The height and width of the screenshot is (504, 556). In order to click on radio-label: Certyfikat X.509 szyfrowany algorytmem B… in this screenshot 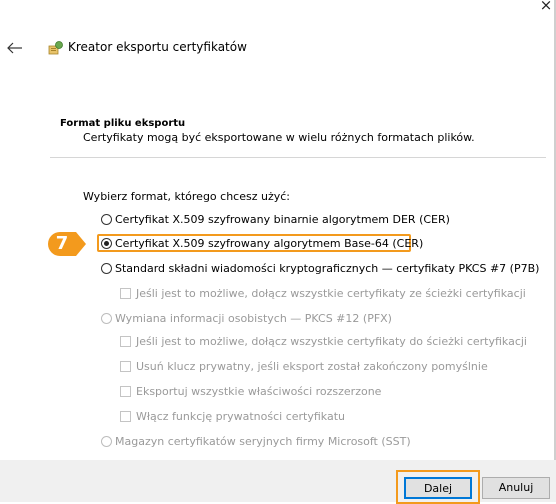, I will do `click(269, 243)`.